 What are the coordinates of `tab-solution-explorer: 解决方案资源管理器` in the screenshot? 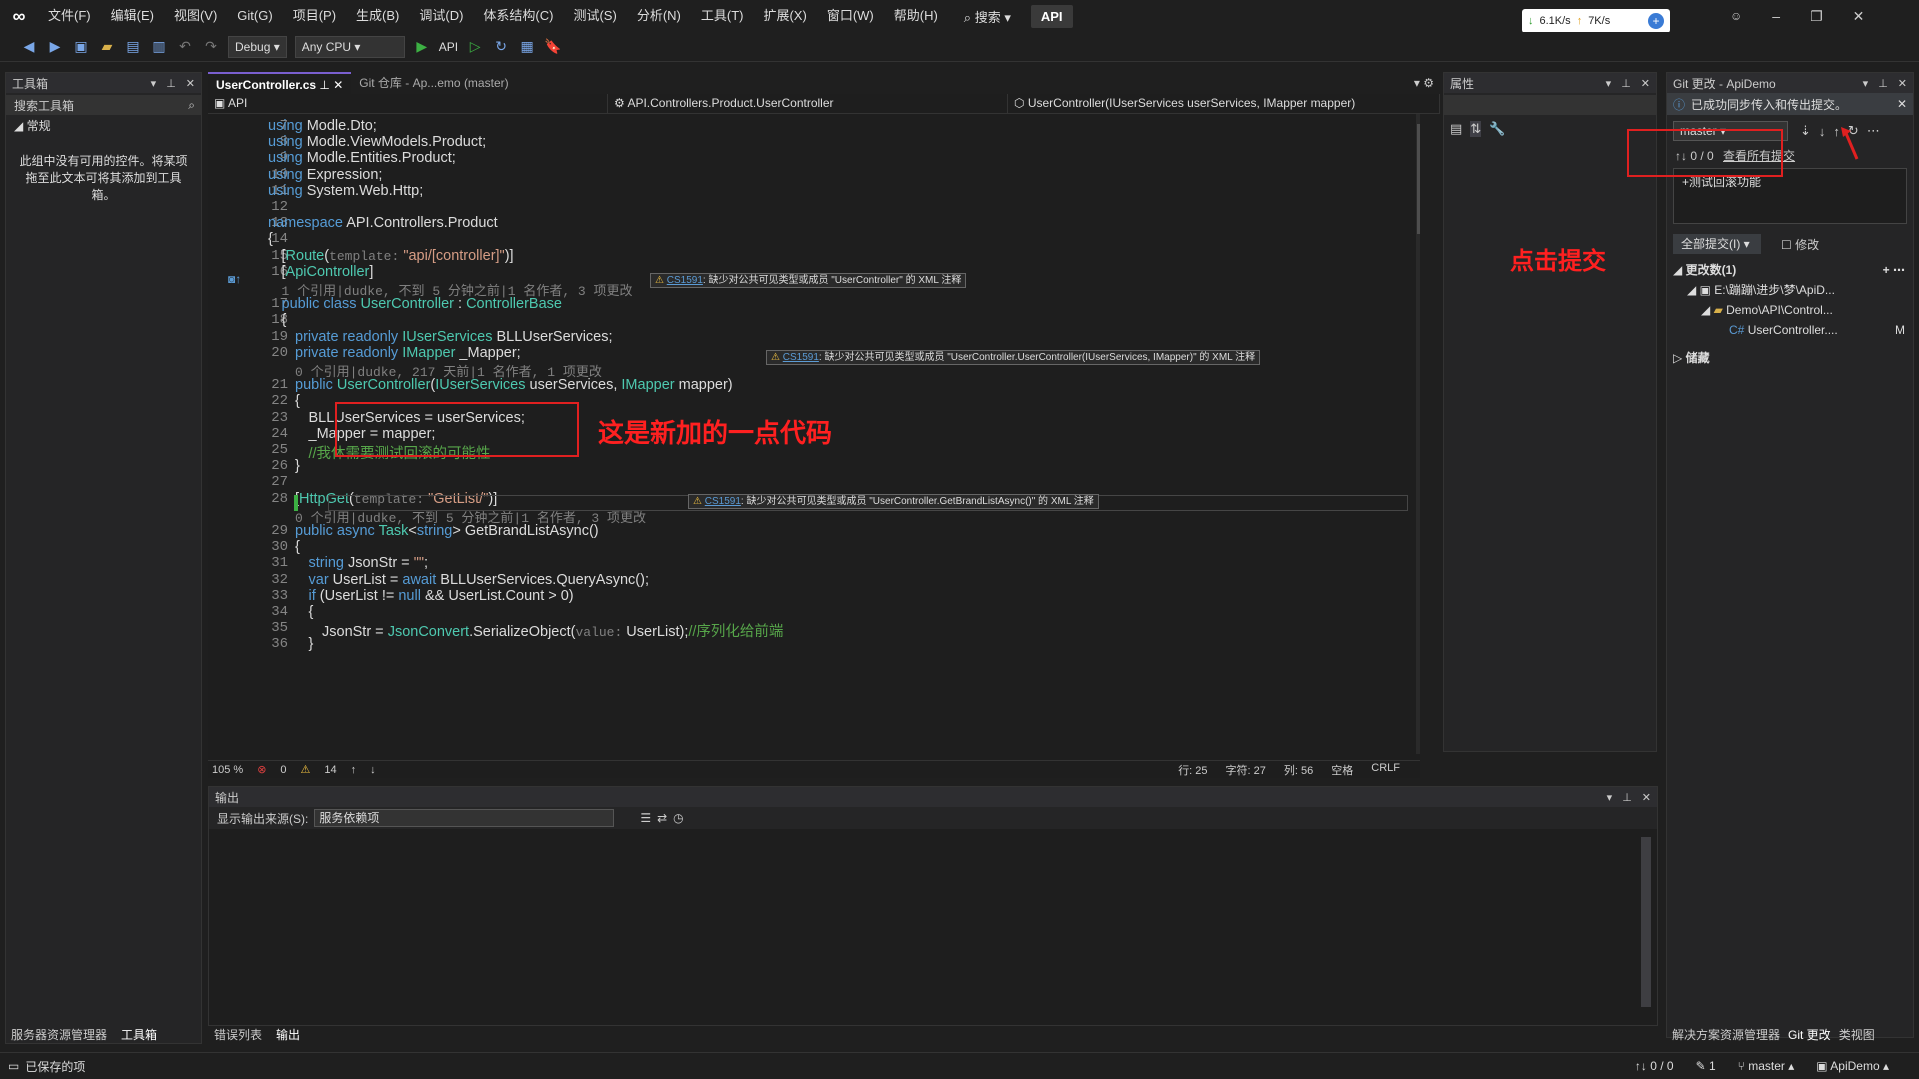 It's located at (1726, 1035).